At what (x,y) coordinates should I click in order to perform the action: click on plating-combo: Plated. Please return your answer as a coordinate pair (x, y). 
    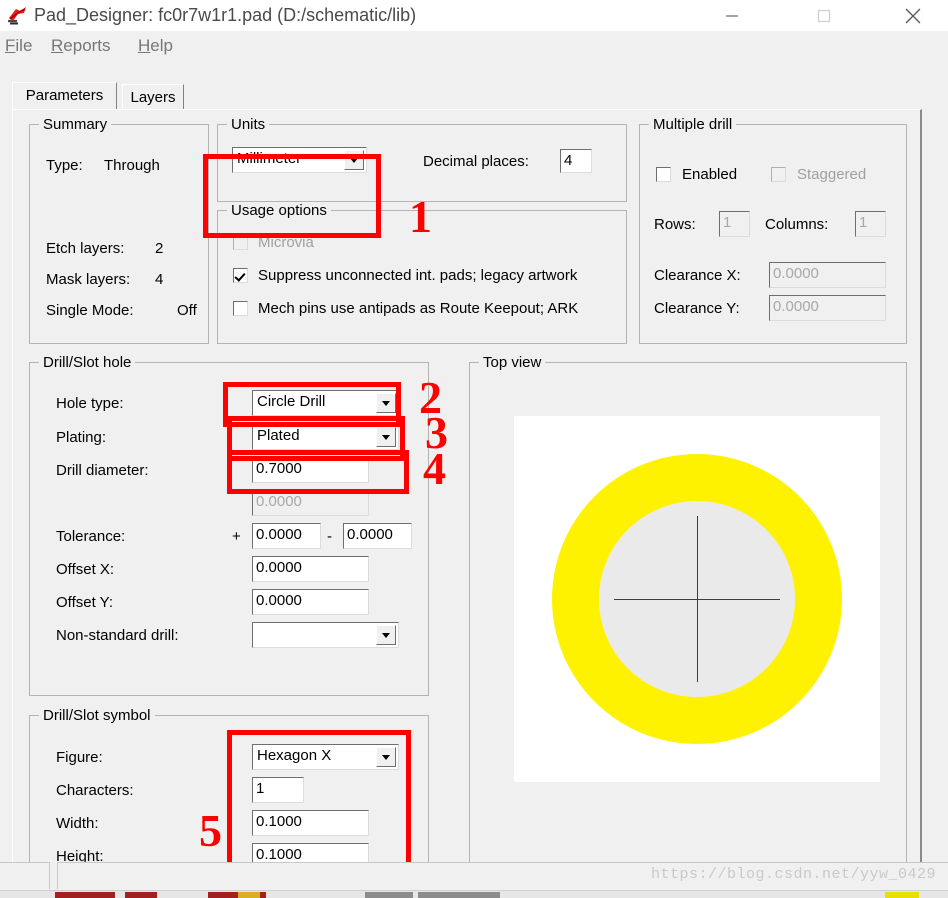
    Looking at the image, I should click on (325, 437).